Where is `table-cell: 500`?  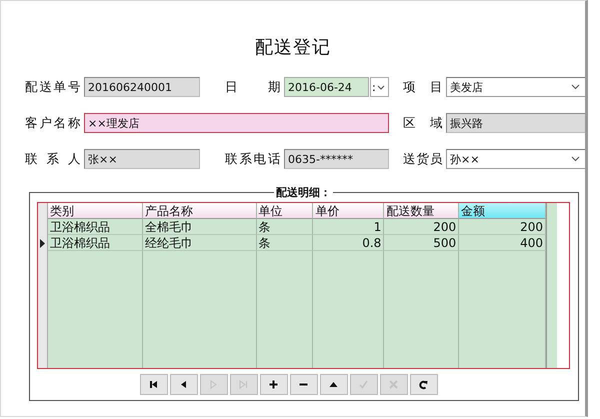 table-cell: 500 is located at coordinates (422, 243).